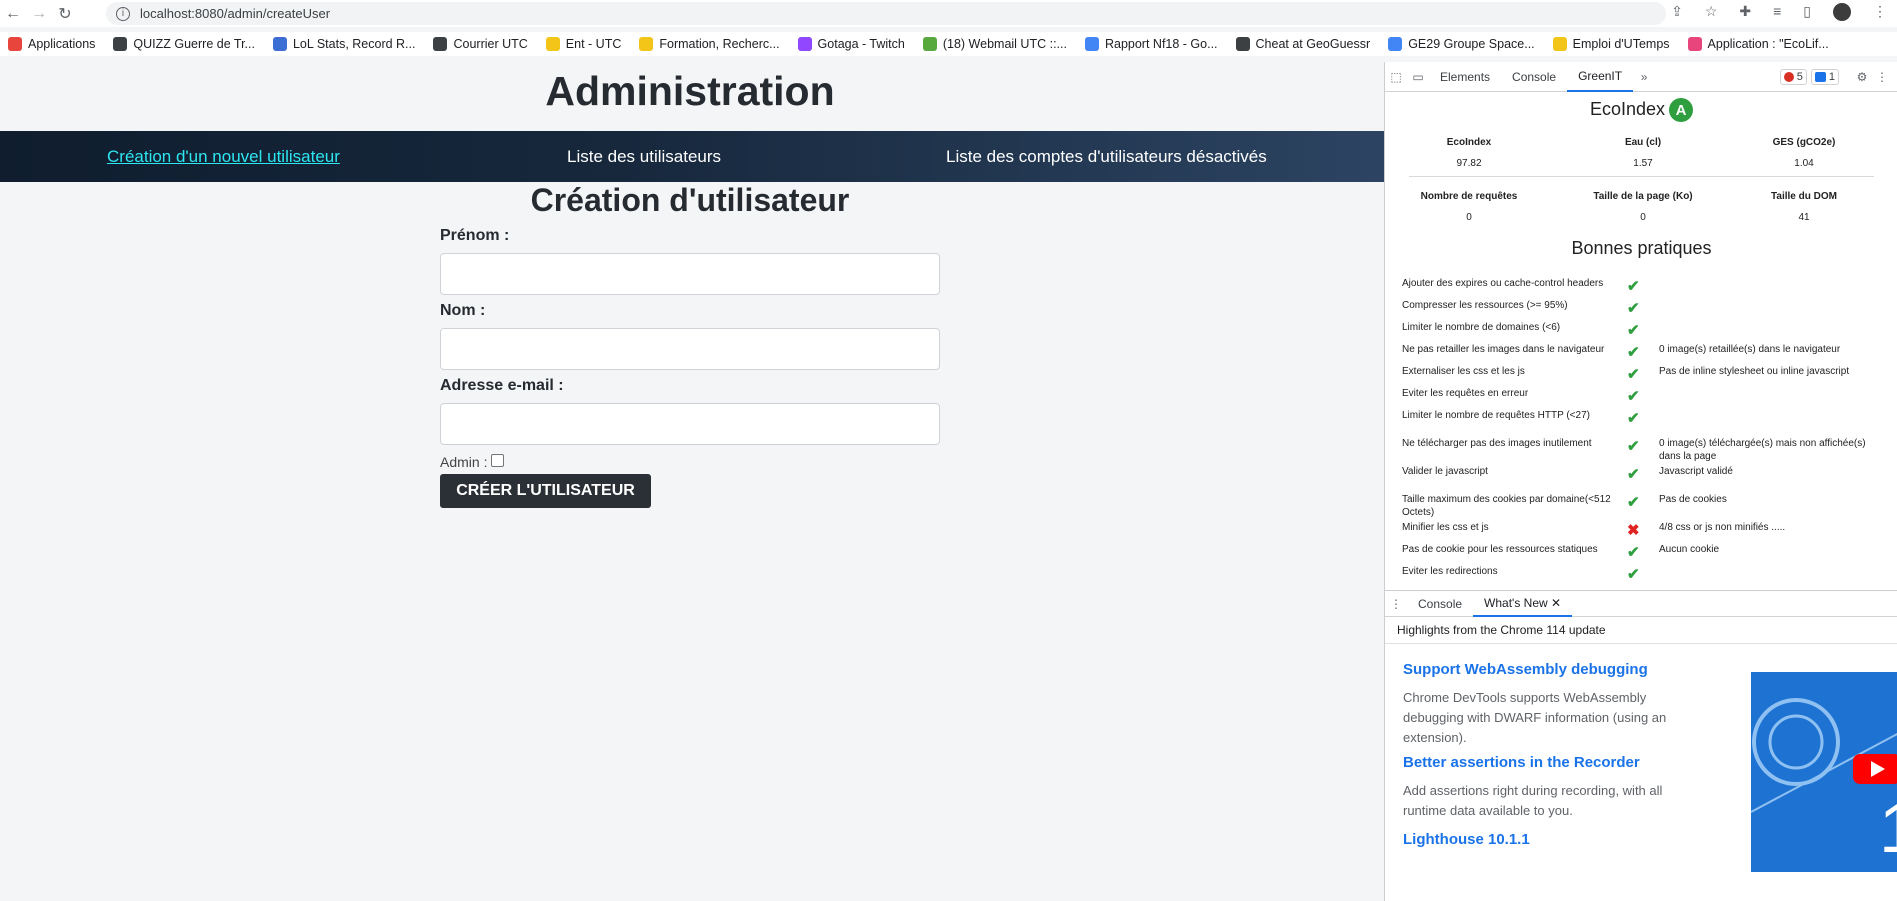 Image resolution: width=1897 pixels, height=901 pixels. Describe the element at coordinates (1445, 471) in the screenshot. I see `best-practice-name: Valider le javascript` at that location.